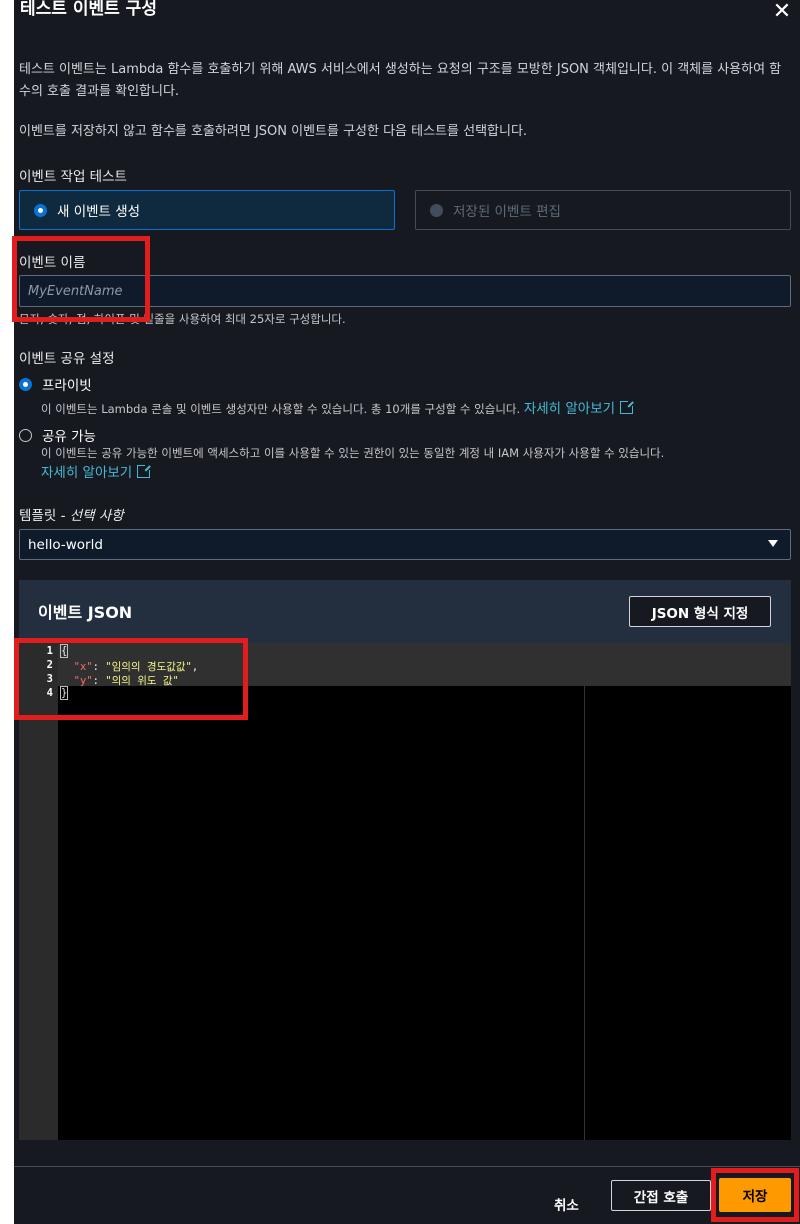  Describe the element at coordinates (99, 212) in the screenshot. I see `new-event-label: 새 이벤트 생성` at that location.